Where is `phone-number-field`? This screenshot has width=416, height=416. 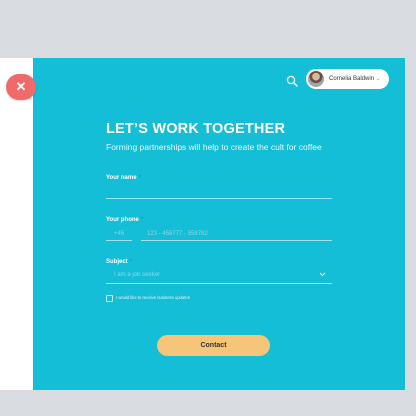
phone-number-field is located at coordinates (236, 240).